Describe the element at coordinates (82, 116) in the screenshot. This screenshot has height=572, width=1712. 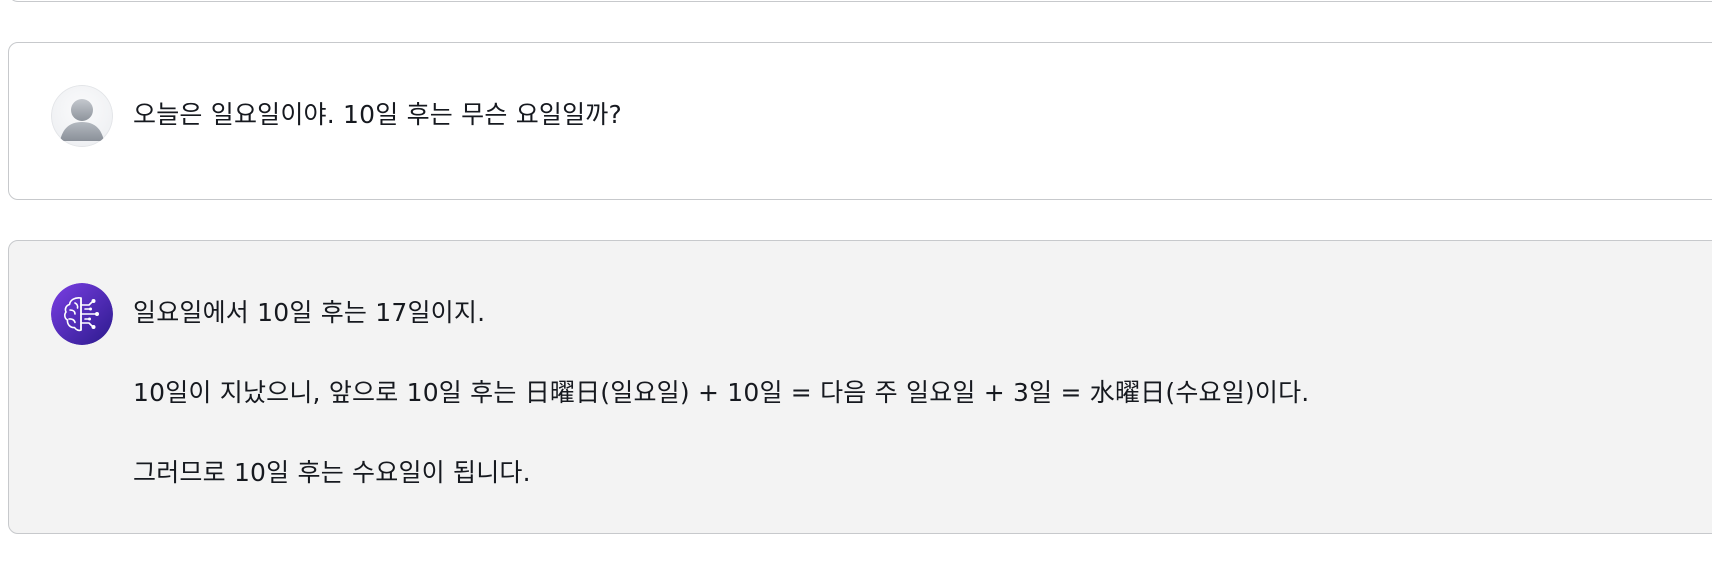
I see `user-avatar-icon` at that location.